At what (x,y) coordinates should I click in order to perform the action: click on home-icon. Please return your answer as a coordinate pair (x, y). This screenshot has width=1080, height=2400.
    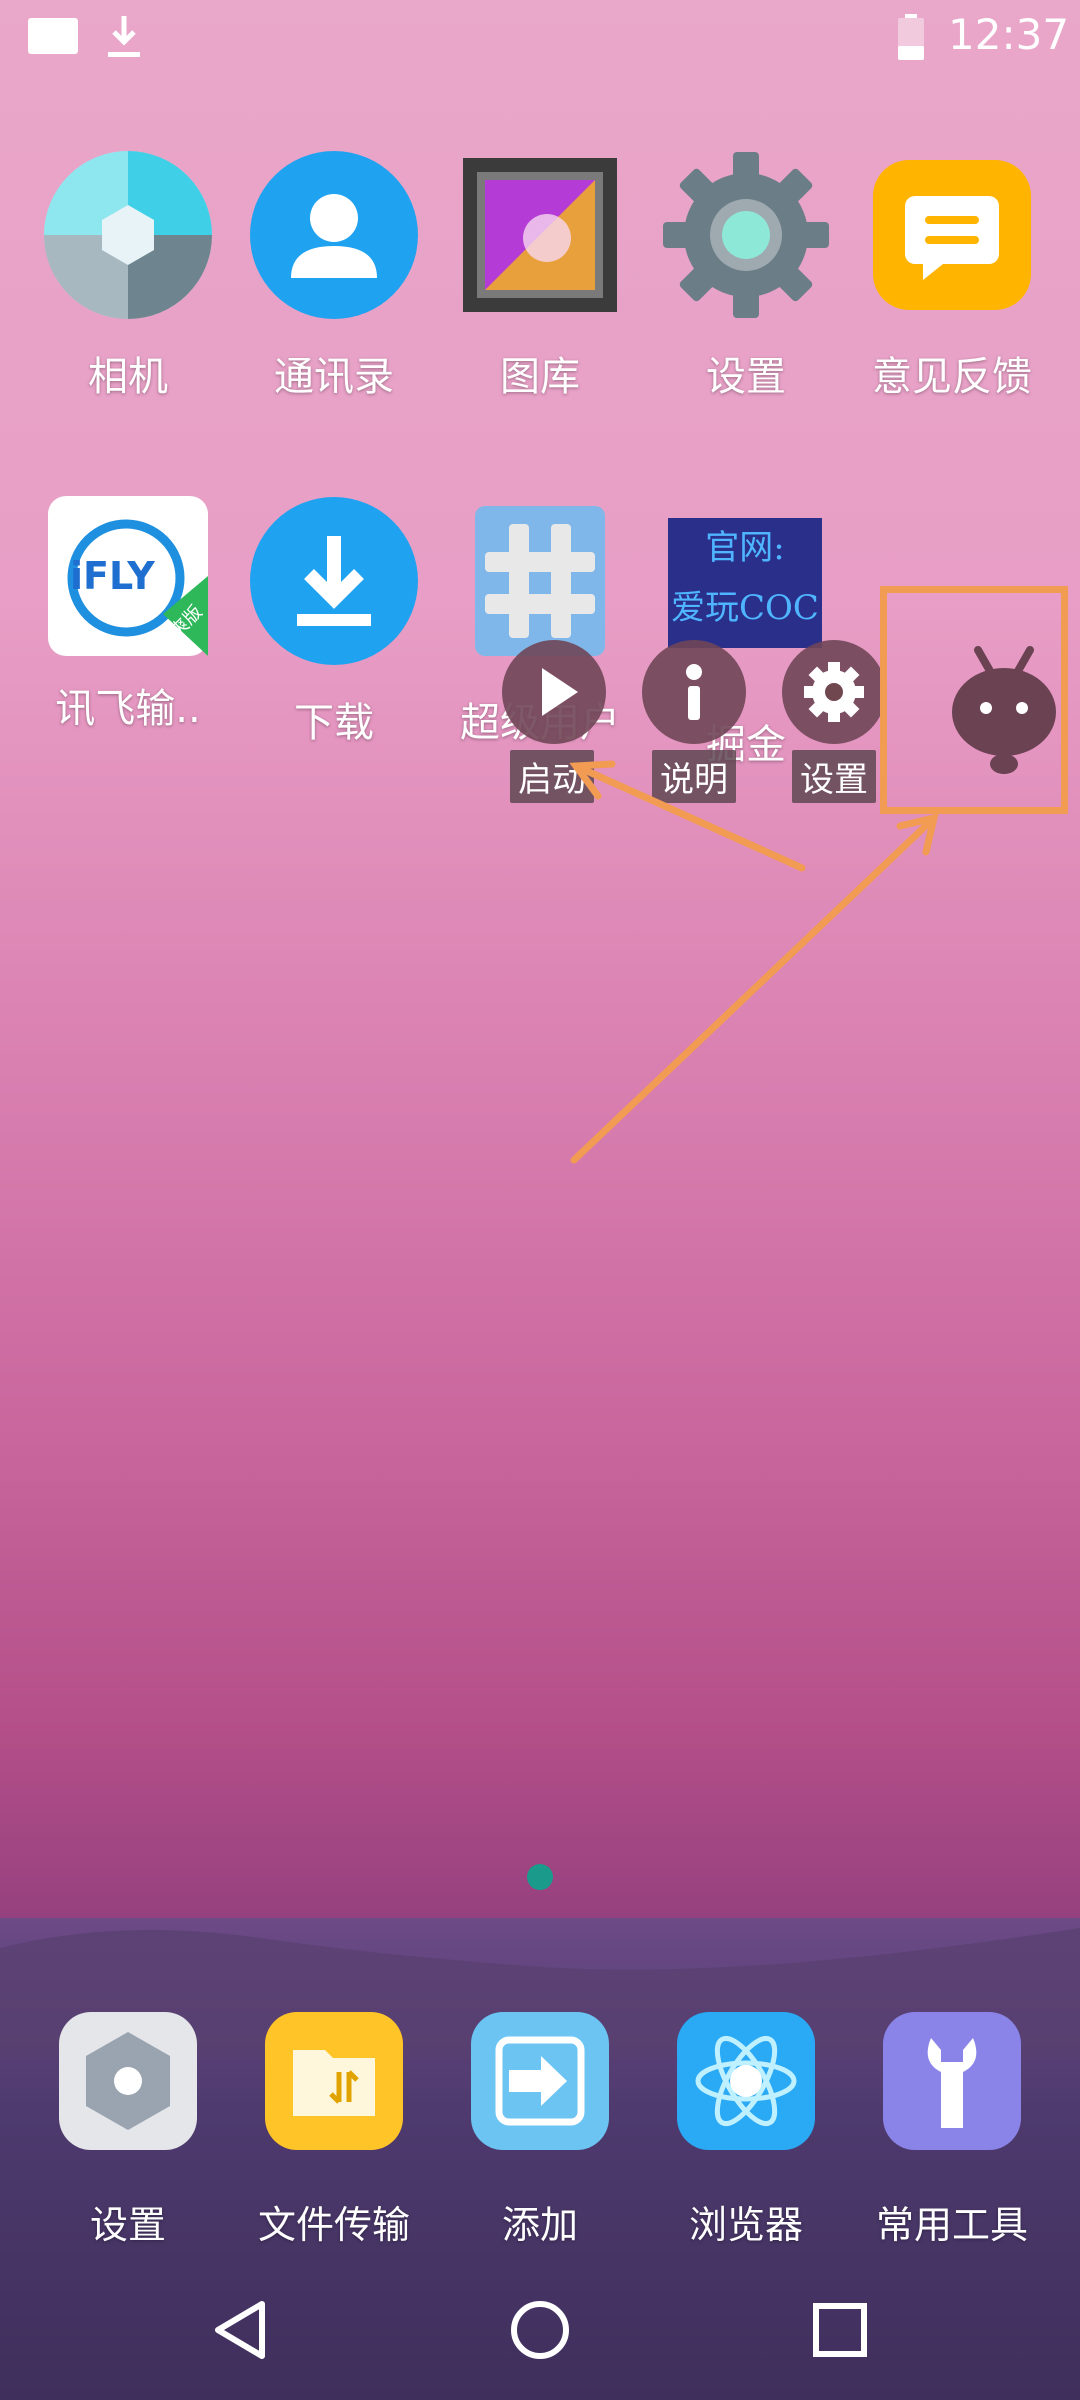
    Looking at the image, I should click on (540, 2330).